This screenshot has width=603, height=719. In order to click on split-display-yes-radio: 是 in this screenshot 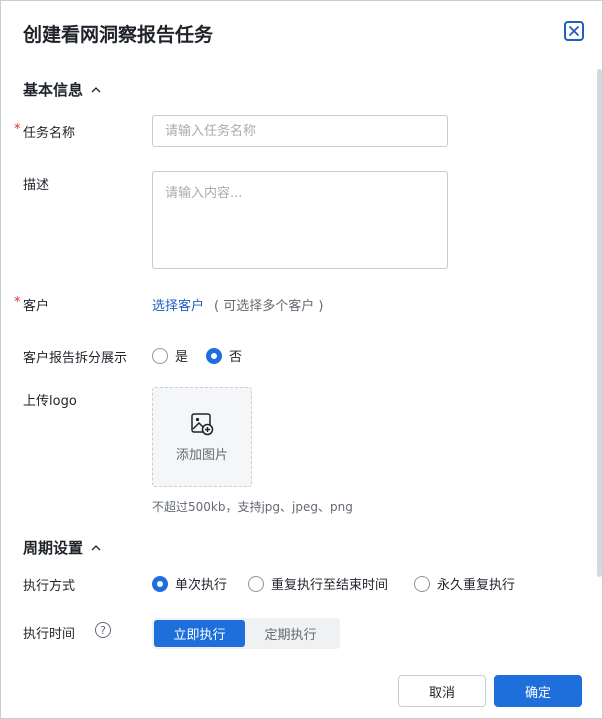, I will do `click(170, 355)`.